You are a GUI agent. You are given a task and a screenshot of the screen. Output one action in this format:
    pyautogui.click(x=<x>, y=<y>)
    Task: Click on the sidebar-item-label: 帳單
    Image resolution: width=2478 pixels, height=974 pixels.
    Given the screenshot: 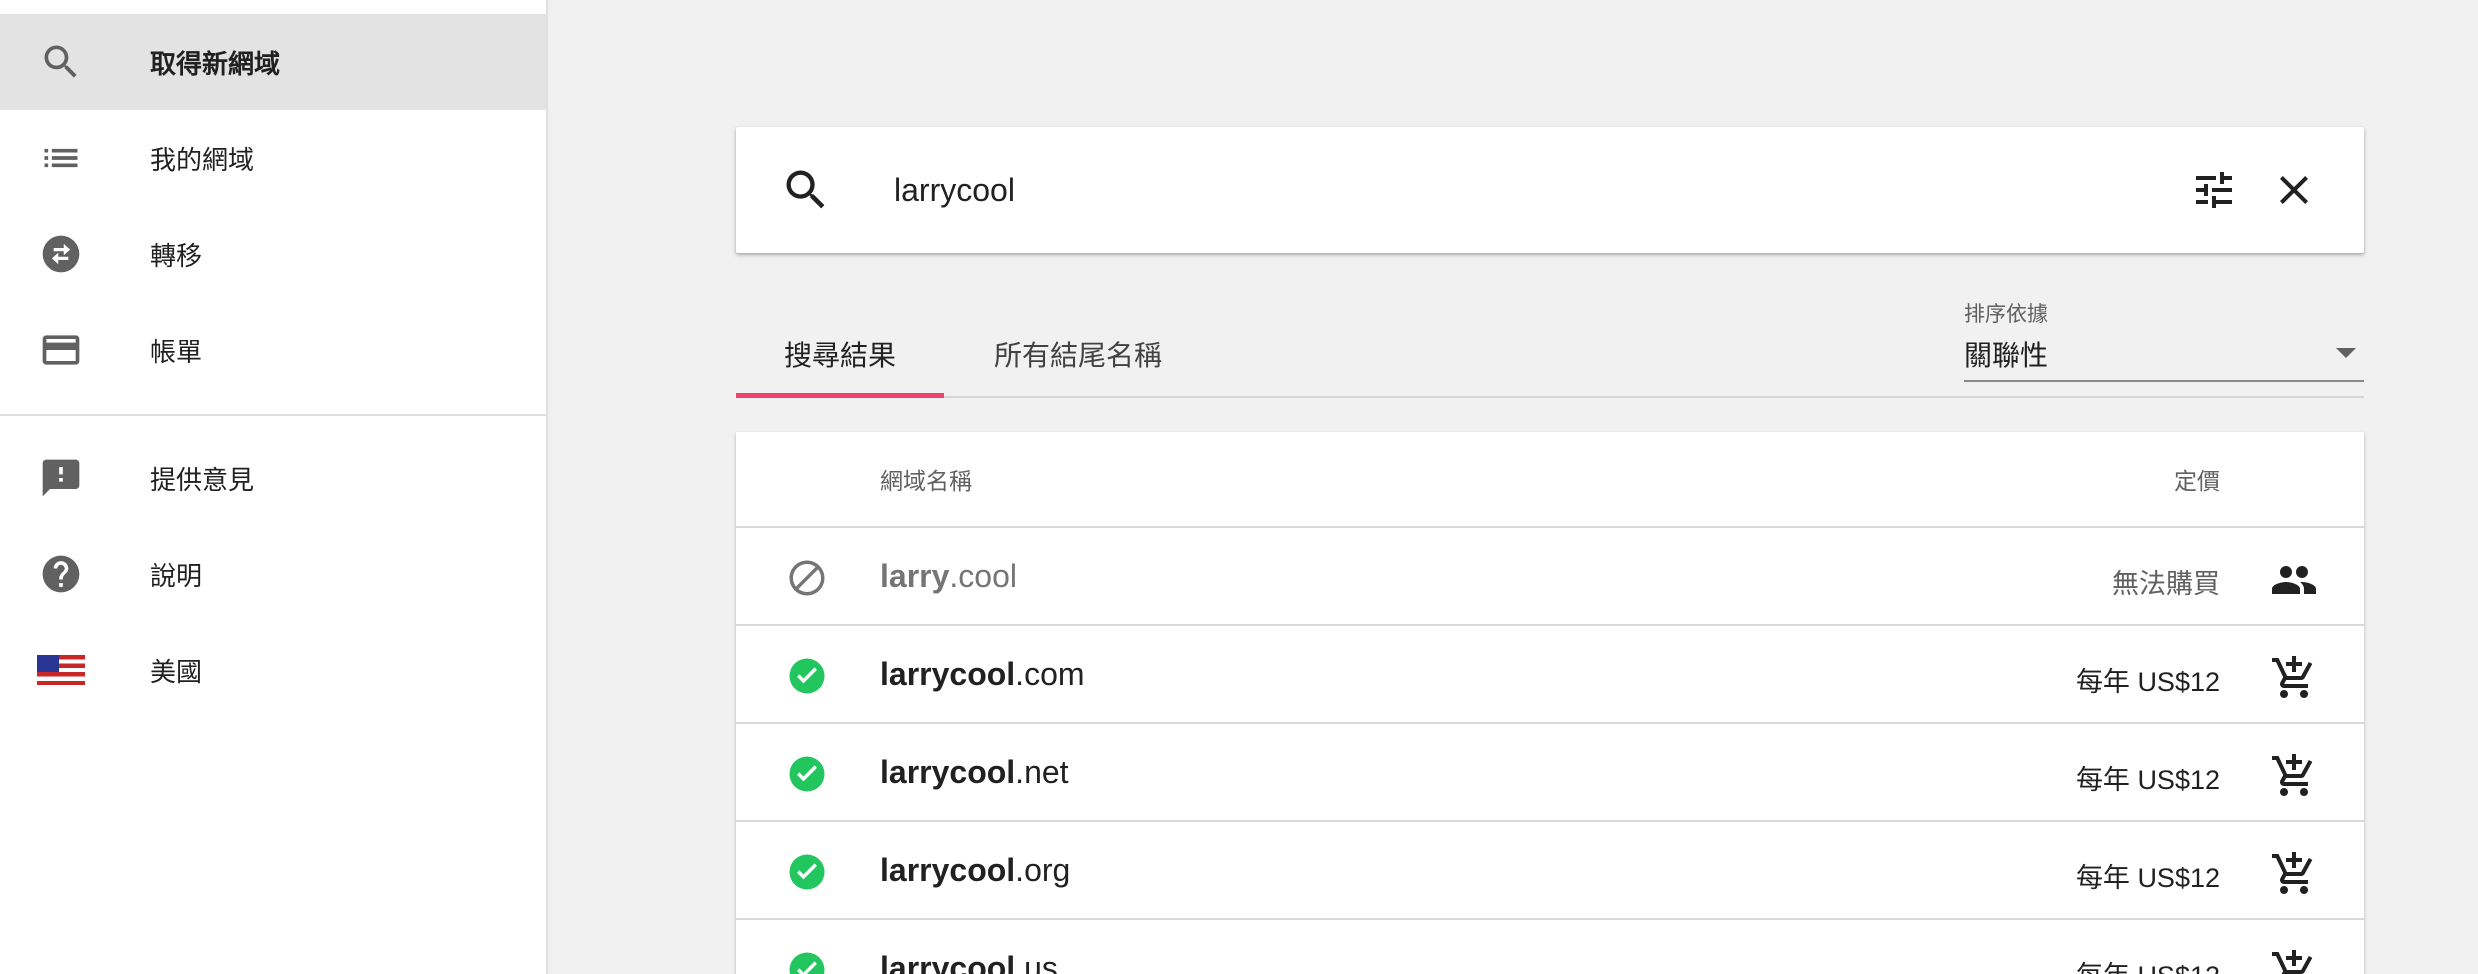 What is the action you would take?
    pyautogui.click(x=176, y=351)
    